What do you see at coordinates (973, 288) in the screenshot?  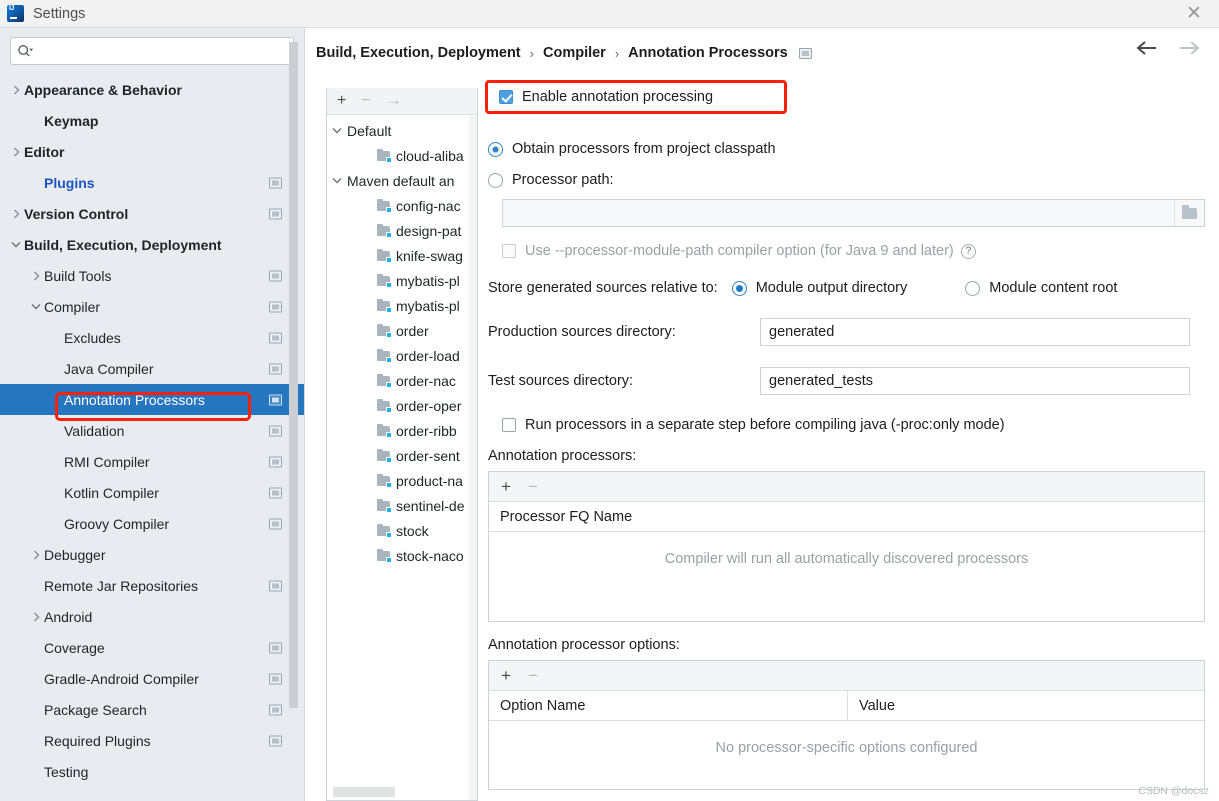 I see `module-content-root-radio` at bounding box center [973, 288].